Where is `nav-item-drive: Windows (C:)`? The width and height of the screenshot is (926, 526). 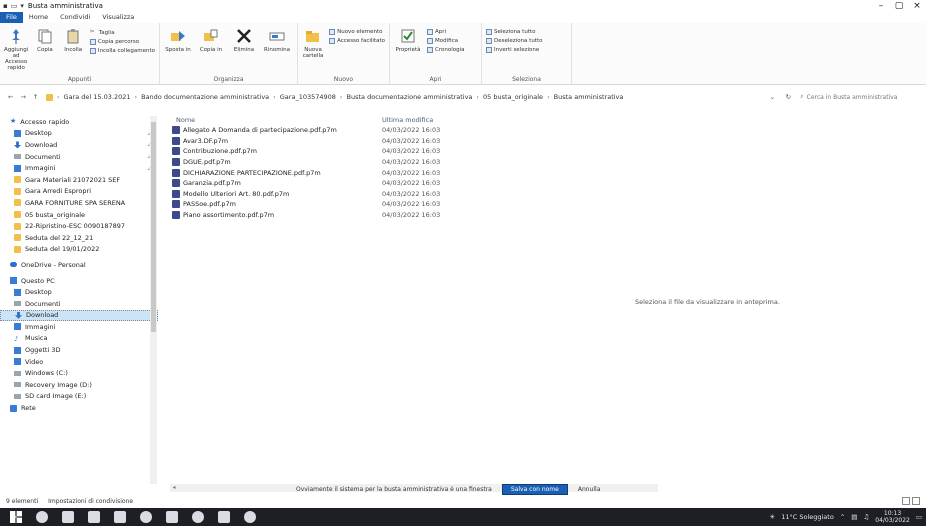
nav-item-drive: Windows (C:) is located at coordinates (79, 373).